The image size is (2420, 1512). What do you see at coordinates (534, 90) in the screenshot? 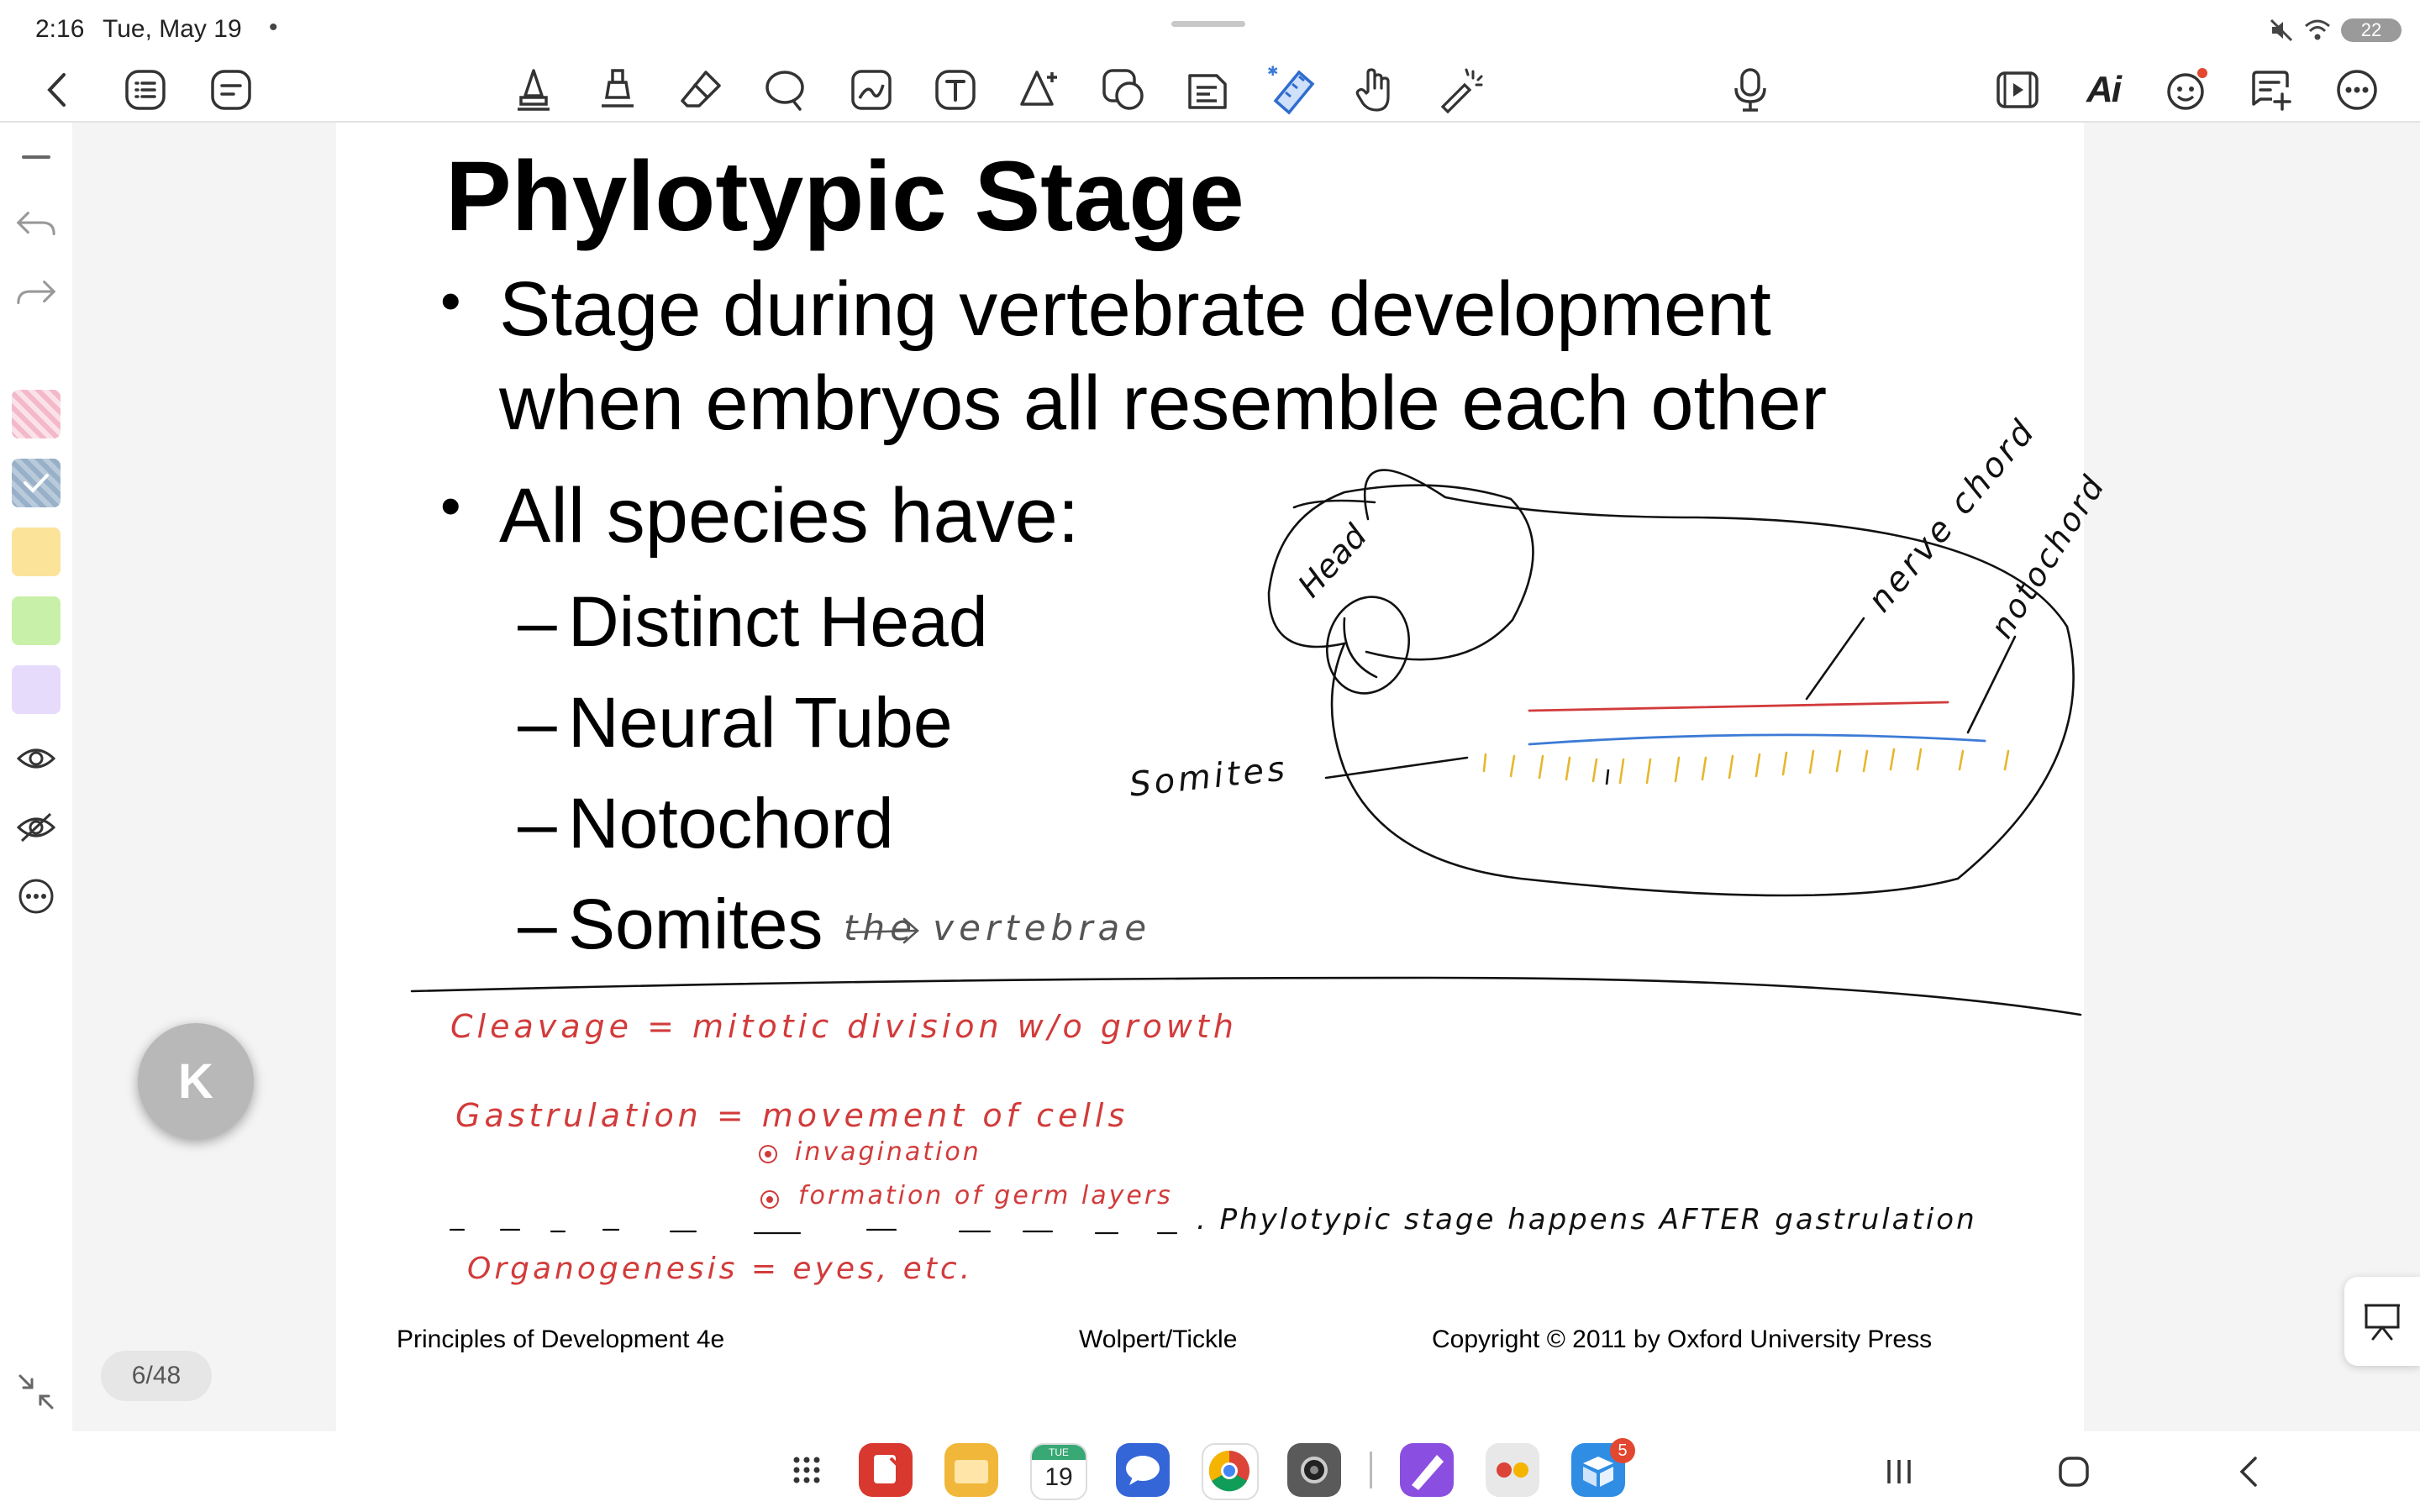
I see `pen-icon` at bounding box center [534, 90].